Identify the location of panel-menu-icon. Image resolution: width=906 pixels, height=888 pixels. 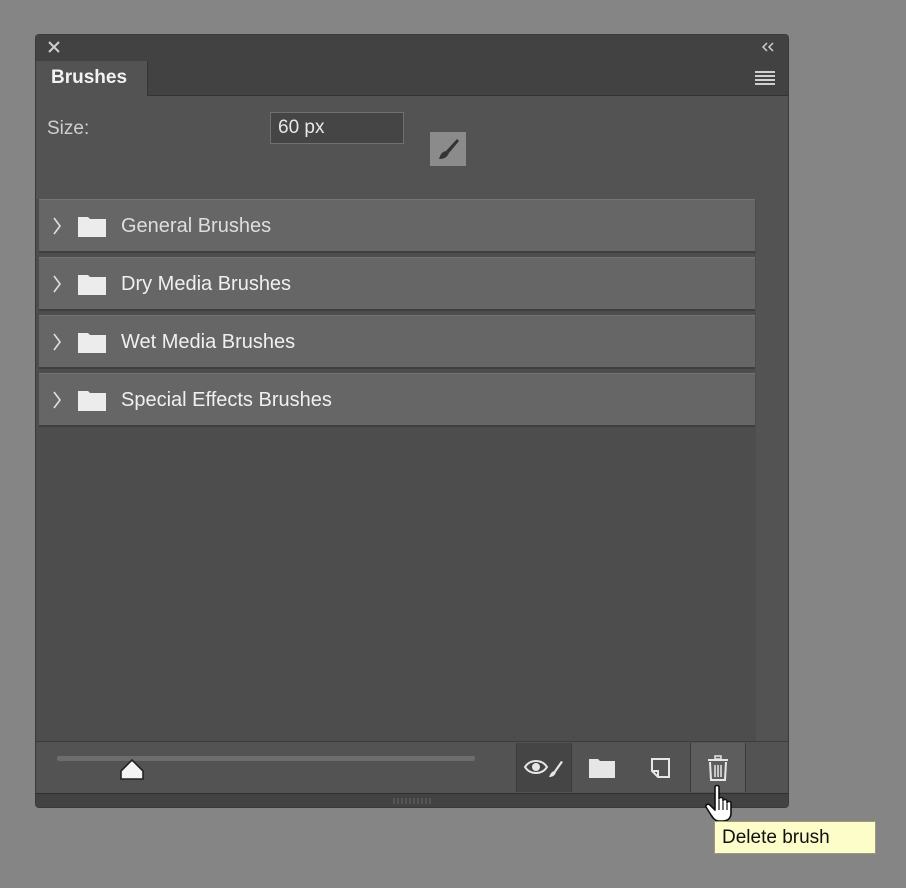
(765, 78).